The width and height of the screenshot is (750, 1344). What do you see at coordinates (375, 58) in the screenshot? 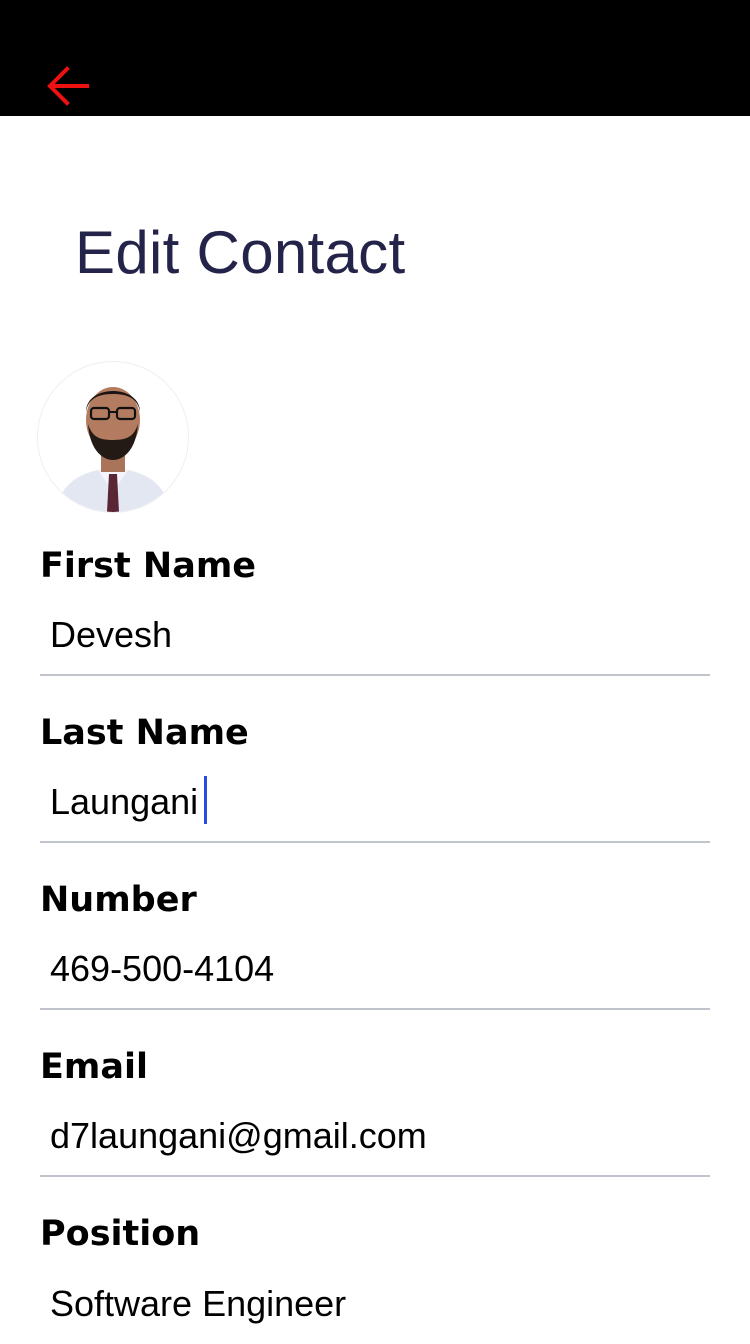
I see `top-bar` at bounding box center [375, 58].